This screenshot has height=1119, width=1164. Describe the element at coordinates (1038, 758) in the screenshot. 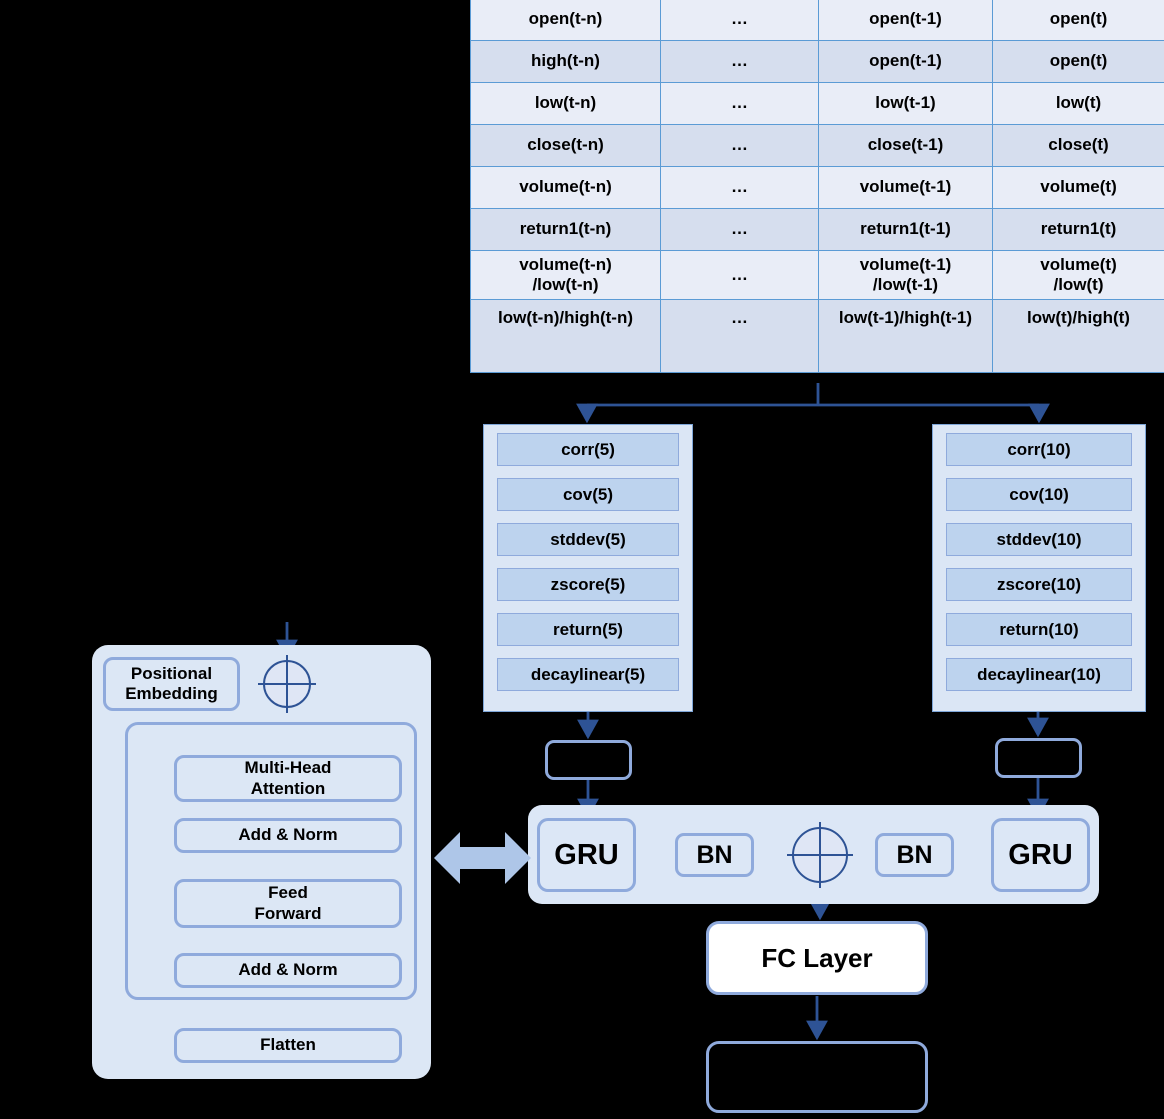

I see `intermediate-box-right` at that location.